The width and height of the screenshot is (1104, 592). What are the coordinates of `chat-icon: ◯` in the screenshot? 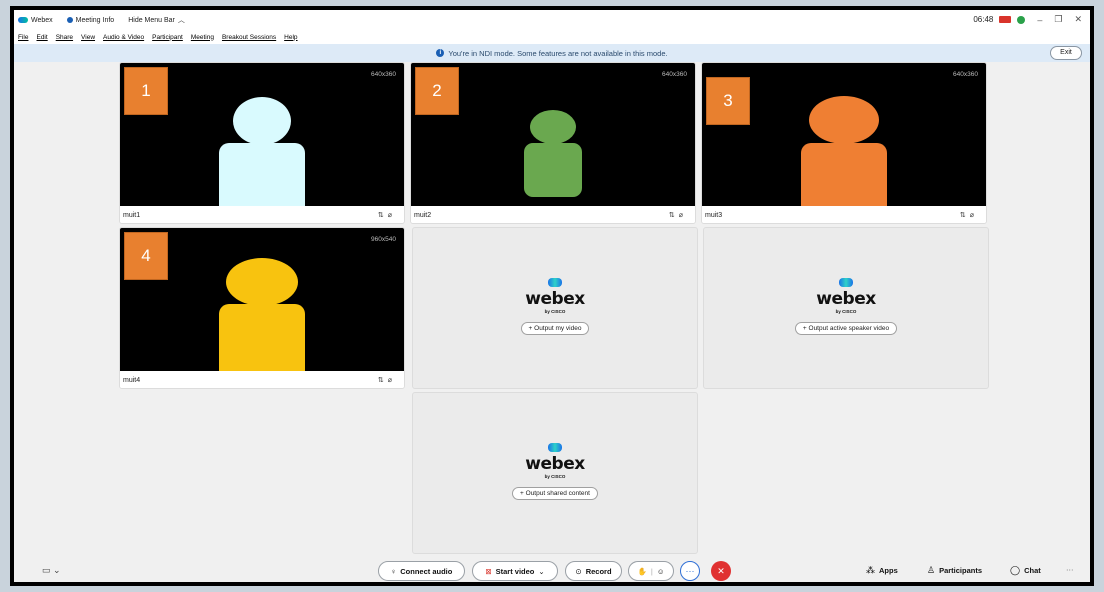 It's located at (1015, 570).